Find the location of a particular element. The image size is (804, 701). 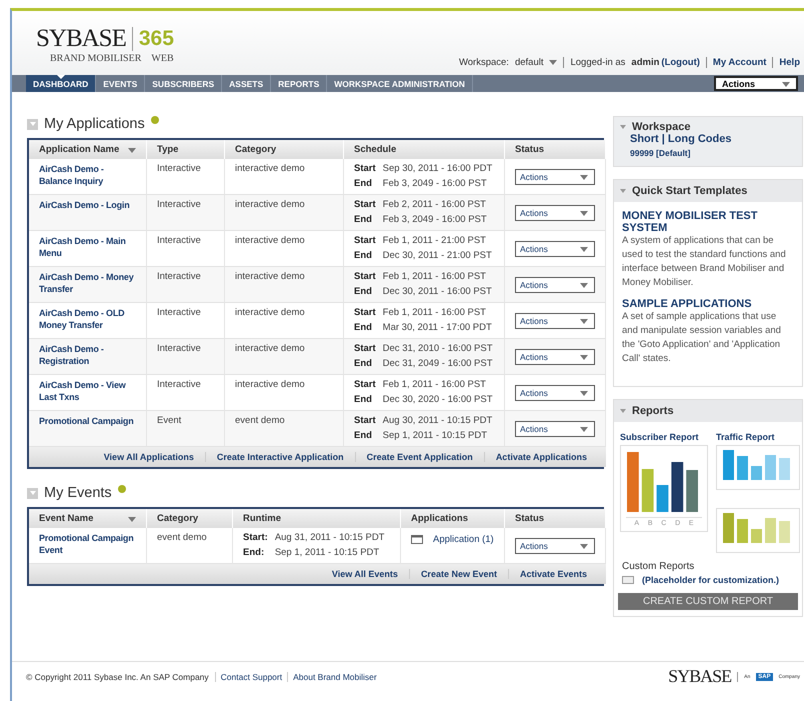

start-label: Start: is located at coordinates (255, 537).